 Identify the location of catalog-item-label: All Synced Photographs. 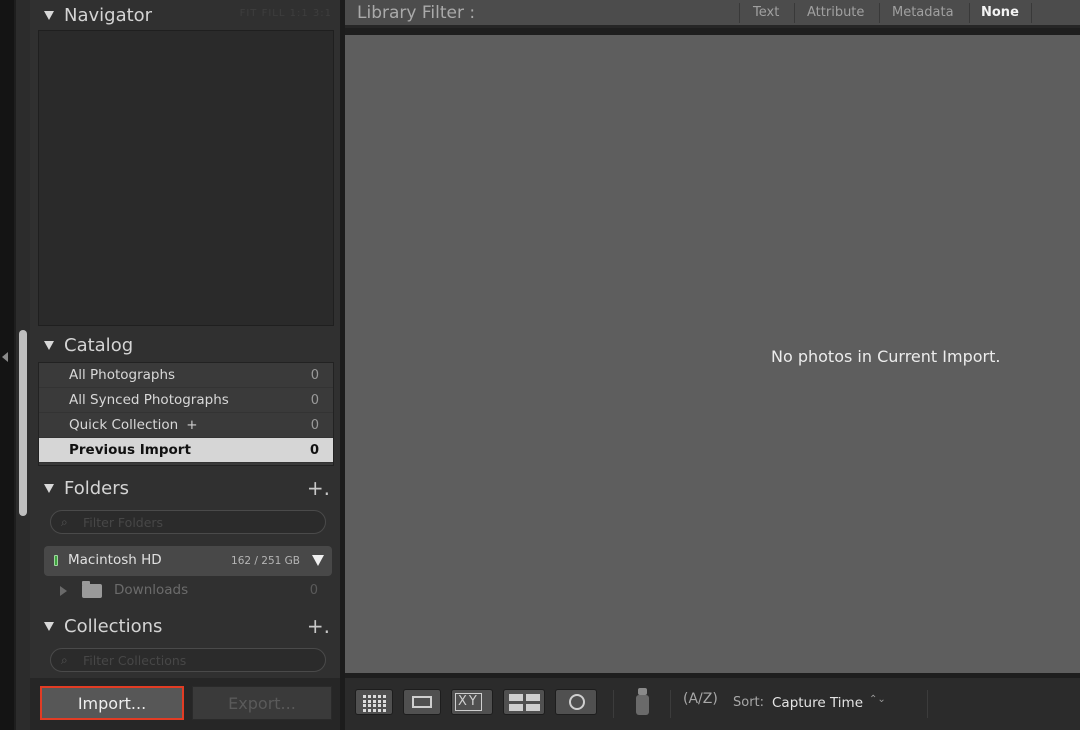
(149, 400).